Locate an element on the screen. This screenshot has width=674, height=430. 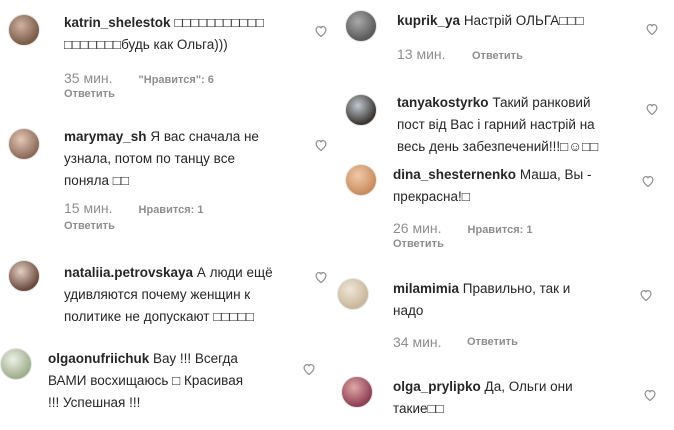
comment-text-line: А люди ещё is located at coordinates (234, 272).